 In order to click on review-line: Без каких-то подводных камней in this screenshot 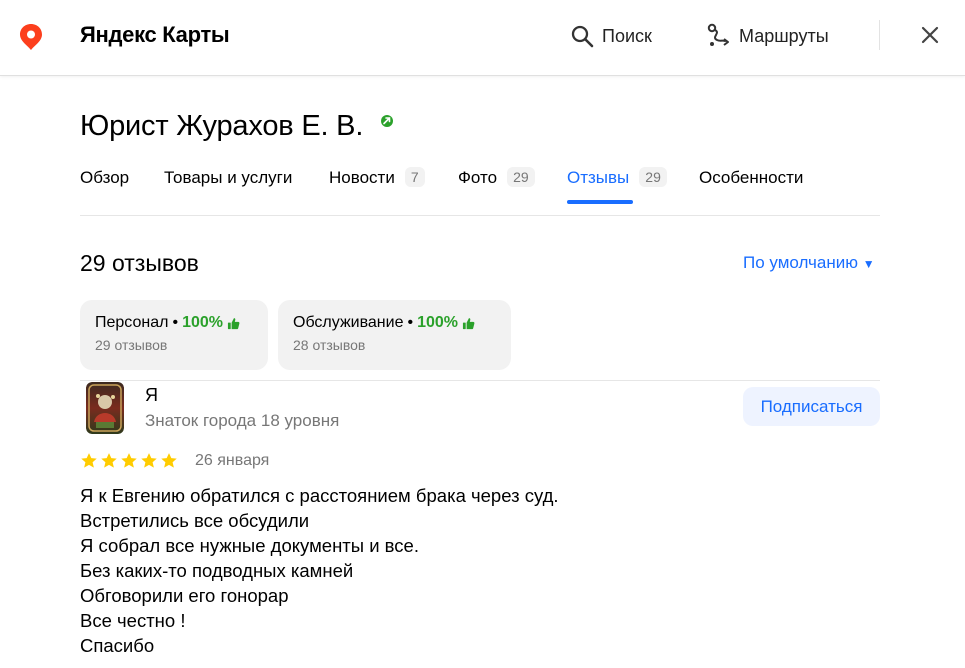, I will do `click(217, 570)`.